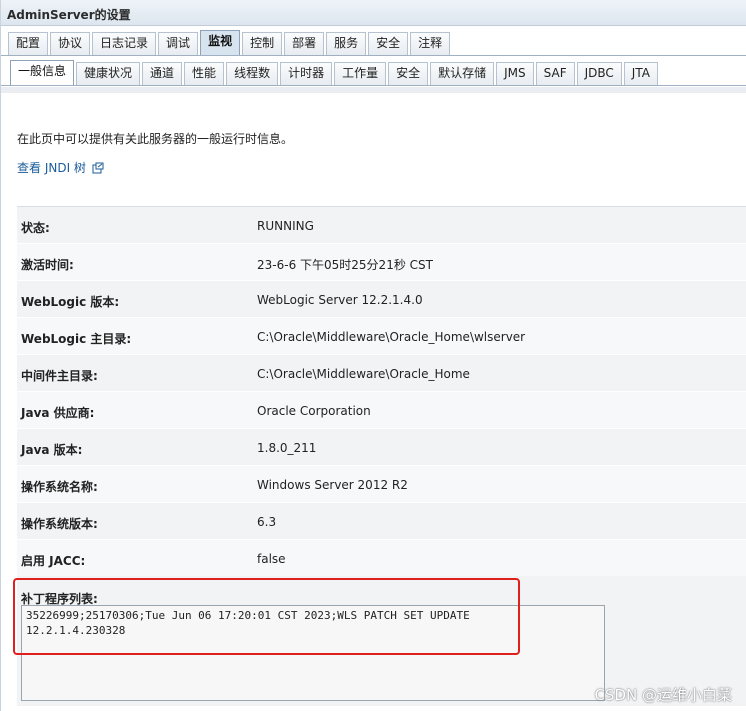 The width and height of the screenshot is (746, 711). Describe the element at coordinates (515, 73) in the screenshot. I see `secondary-tab-9: JMS` at that location.